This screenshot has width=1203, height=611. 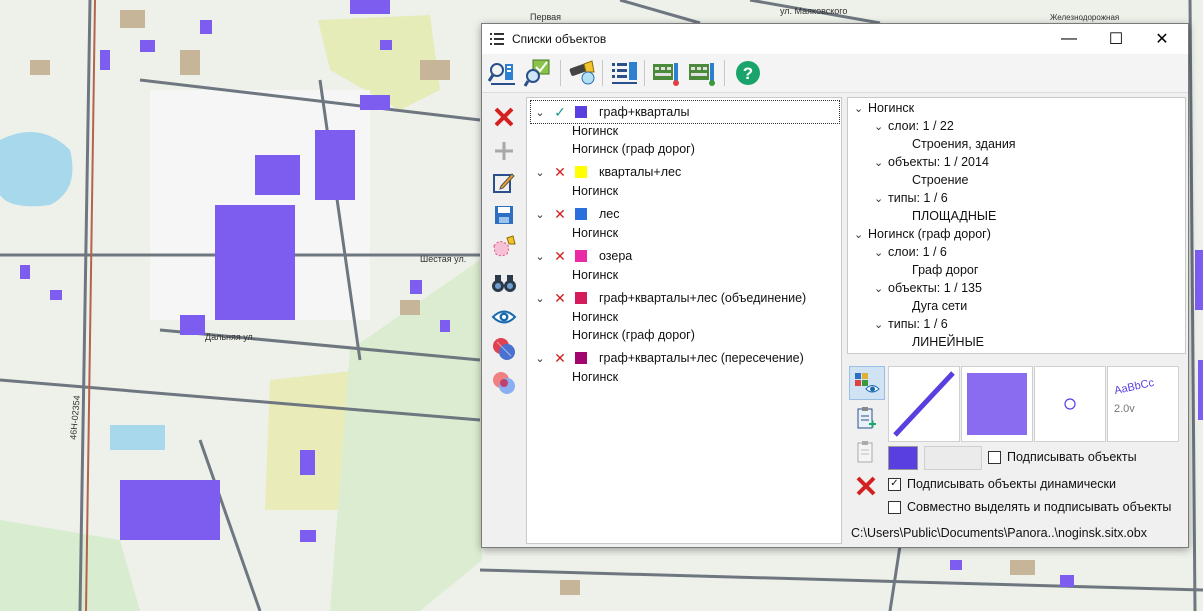 What do you see at coordinates (702, 73) in the screenshot?
I see `map-import-icon` at bounding box center [702, 73].